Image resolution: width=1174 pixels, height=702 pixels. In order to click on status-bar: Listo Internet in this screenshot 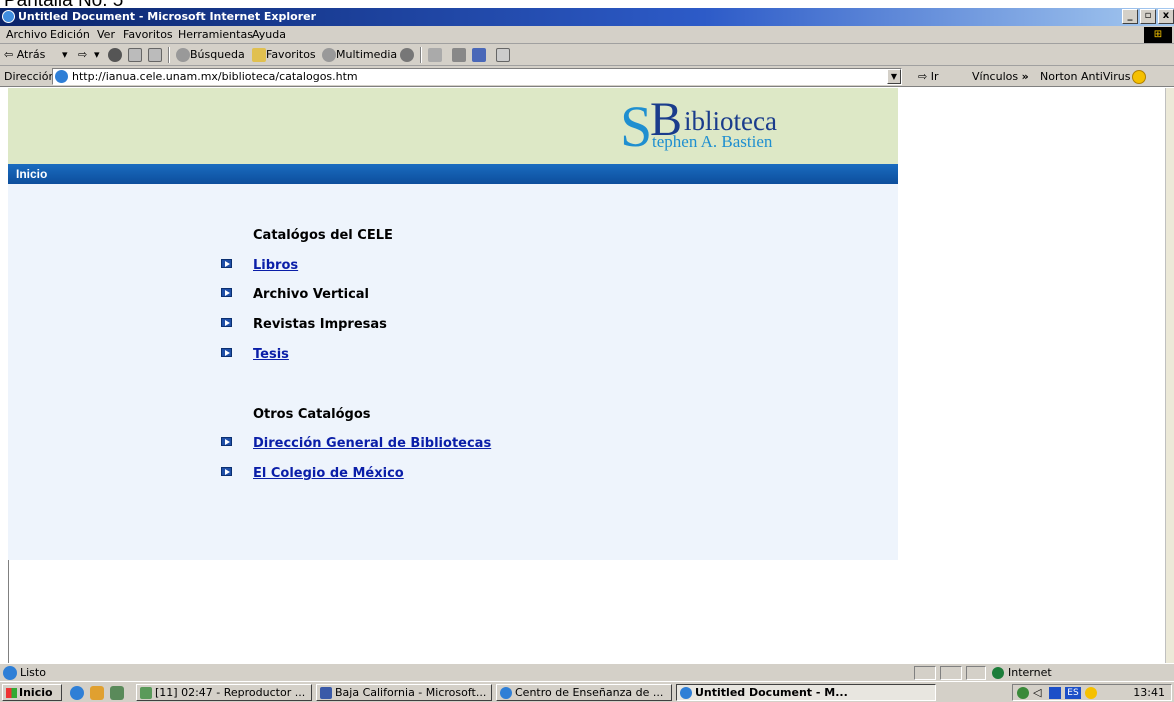, I will do `click(587, 672)`.